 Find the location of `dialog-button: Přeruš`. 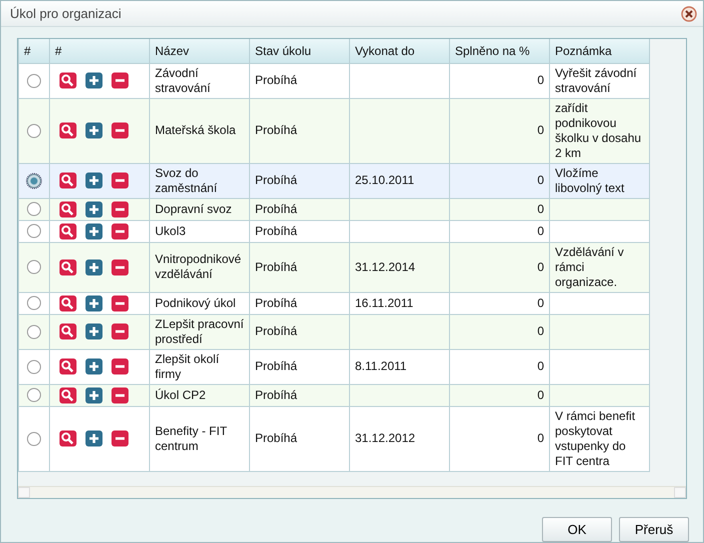

dialog-button: Přeruš is located at coordinates (654, 529).